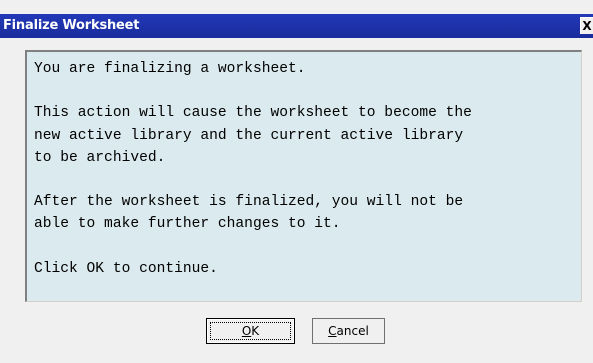  Describe the element at coordinates (586, 25) in the screenshot. I see `close-button: X` at that location.